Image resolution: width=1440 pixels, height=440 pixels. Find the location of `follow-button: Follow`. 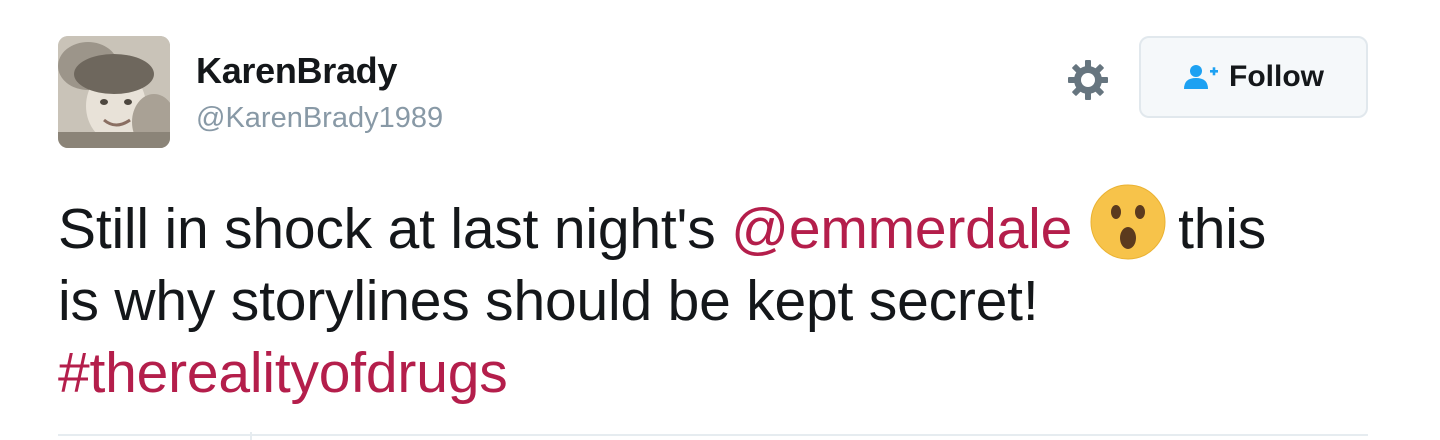

follow-button: Follow is located at coordinates (1253, 77).